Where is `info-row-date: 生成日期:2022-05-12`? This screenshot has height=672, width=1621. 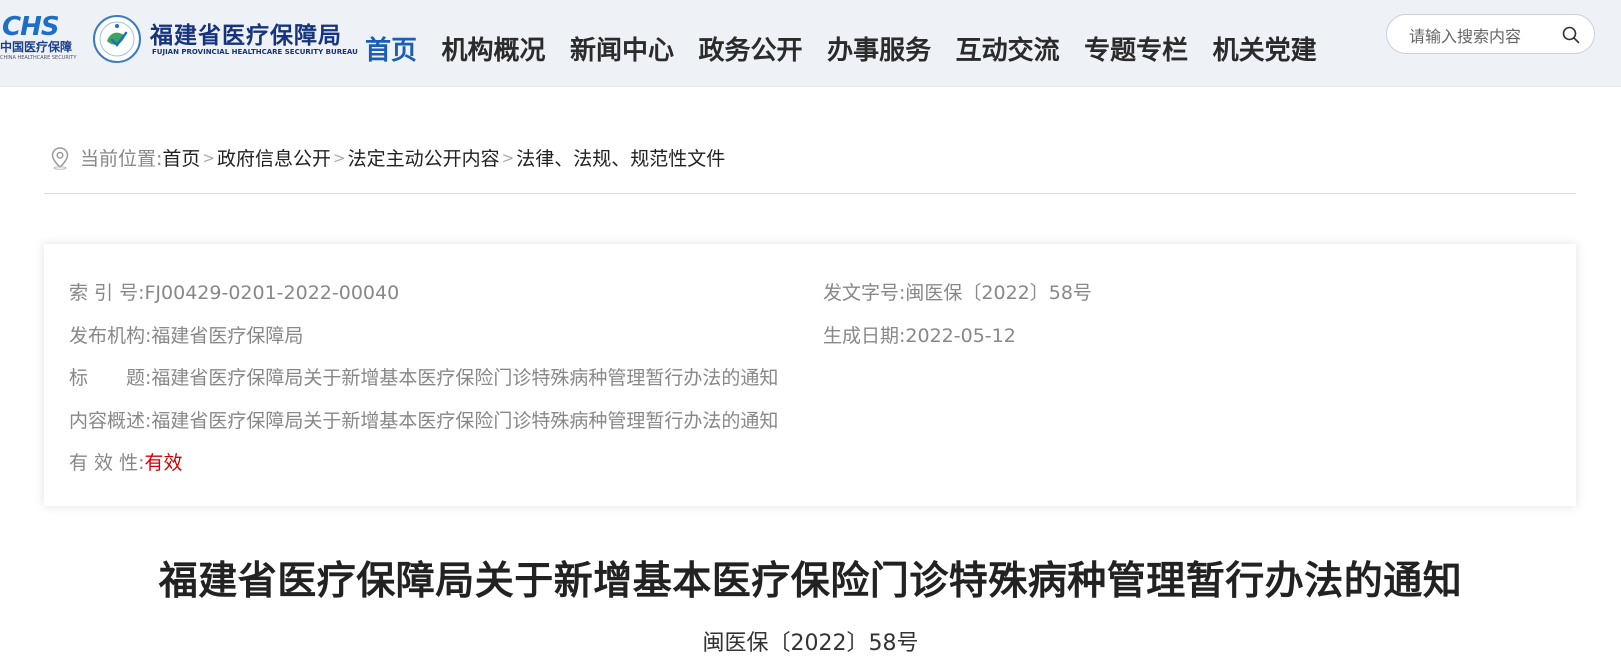
info-row-date: 生成日期:2022-05-12 is located at coordinates (919, 334).